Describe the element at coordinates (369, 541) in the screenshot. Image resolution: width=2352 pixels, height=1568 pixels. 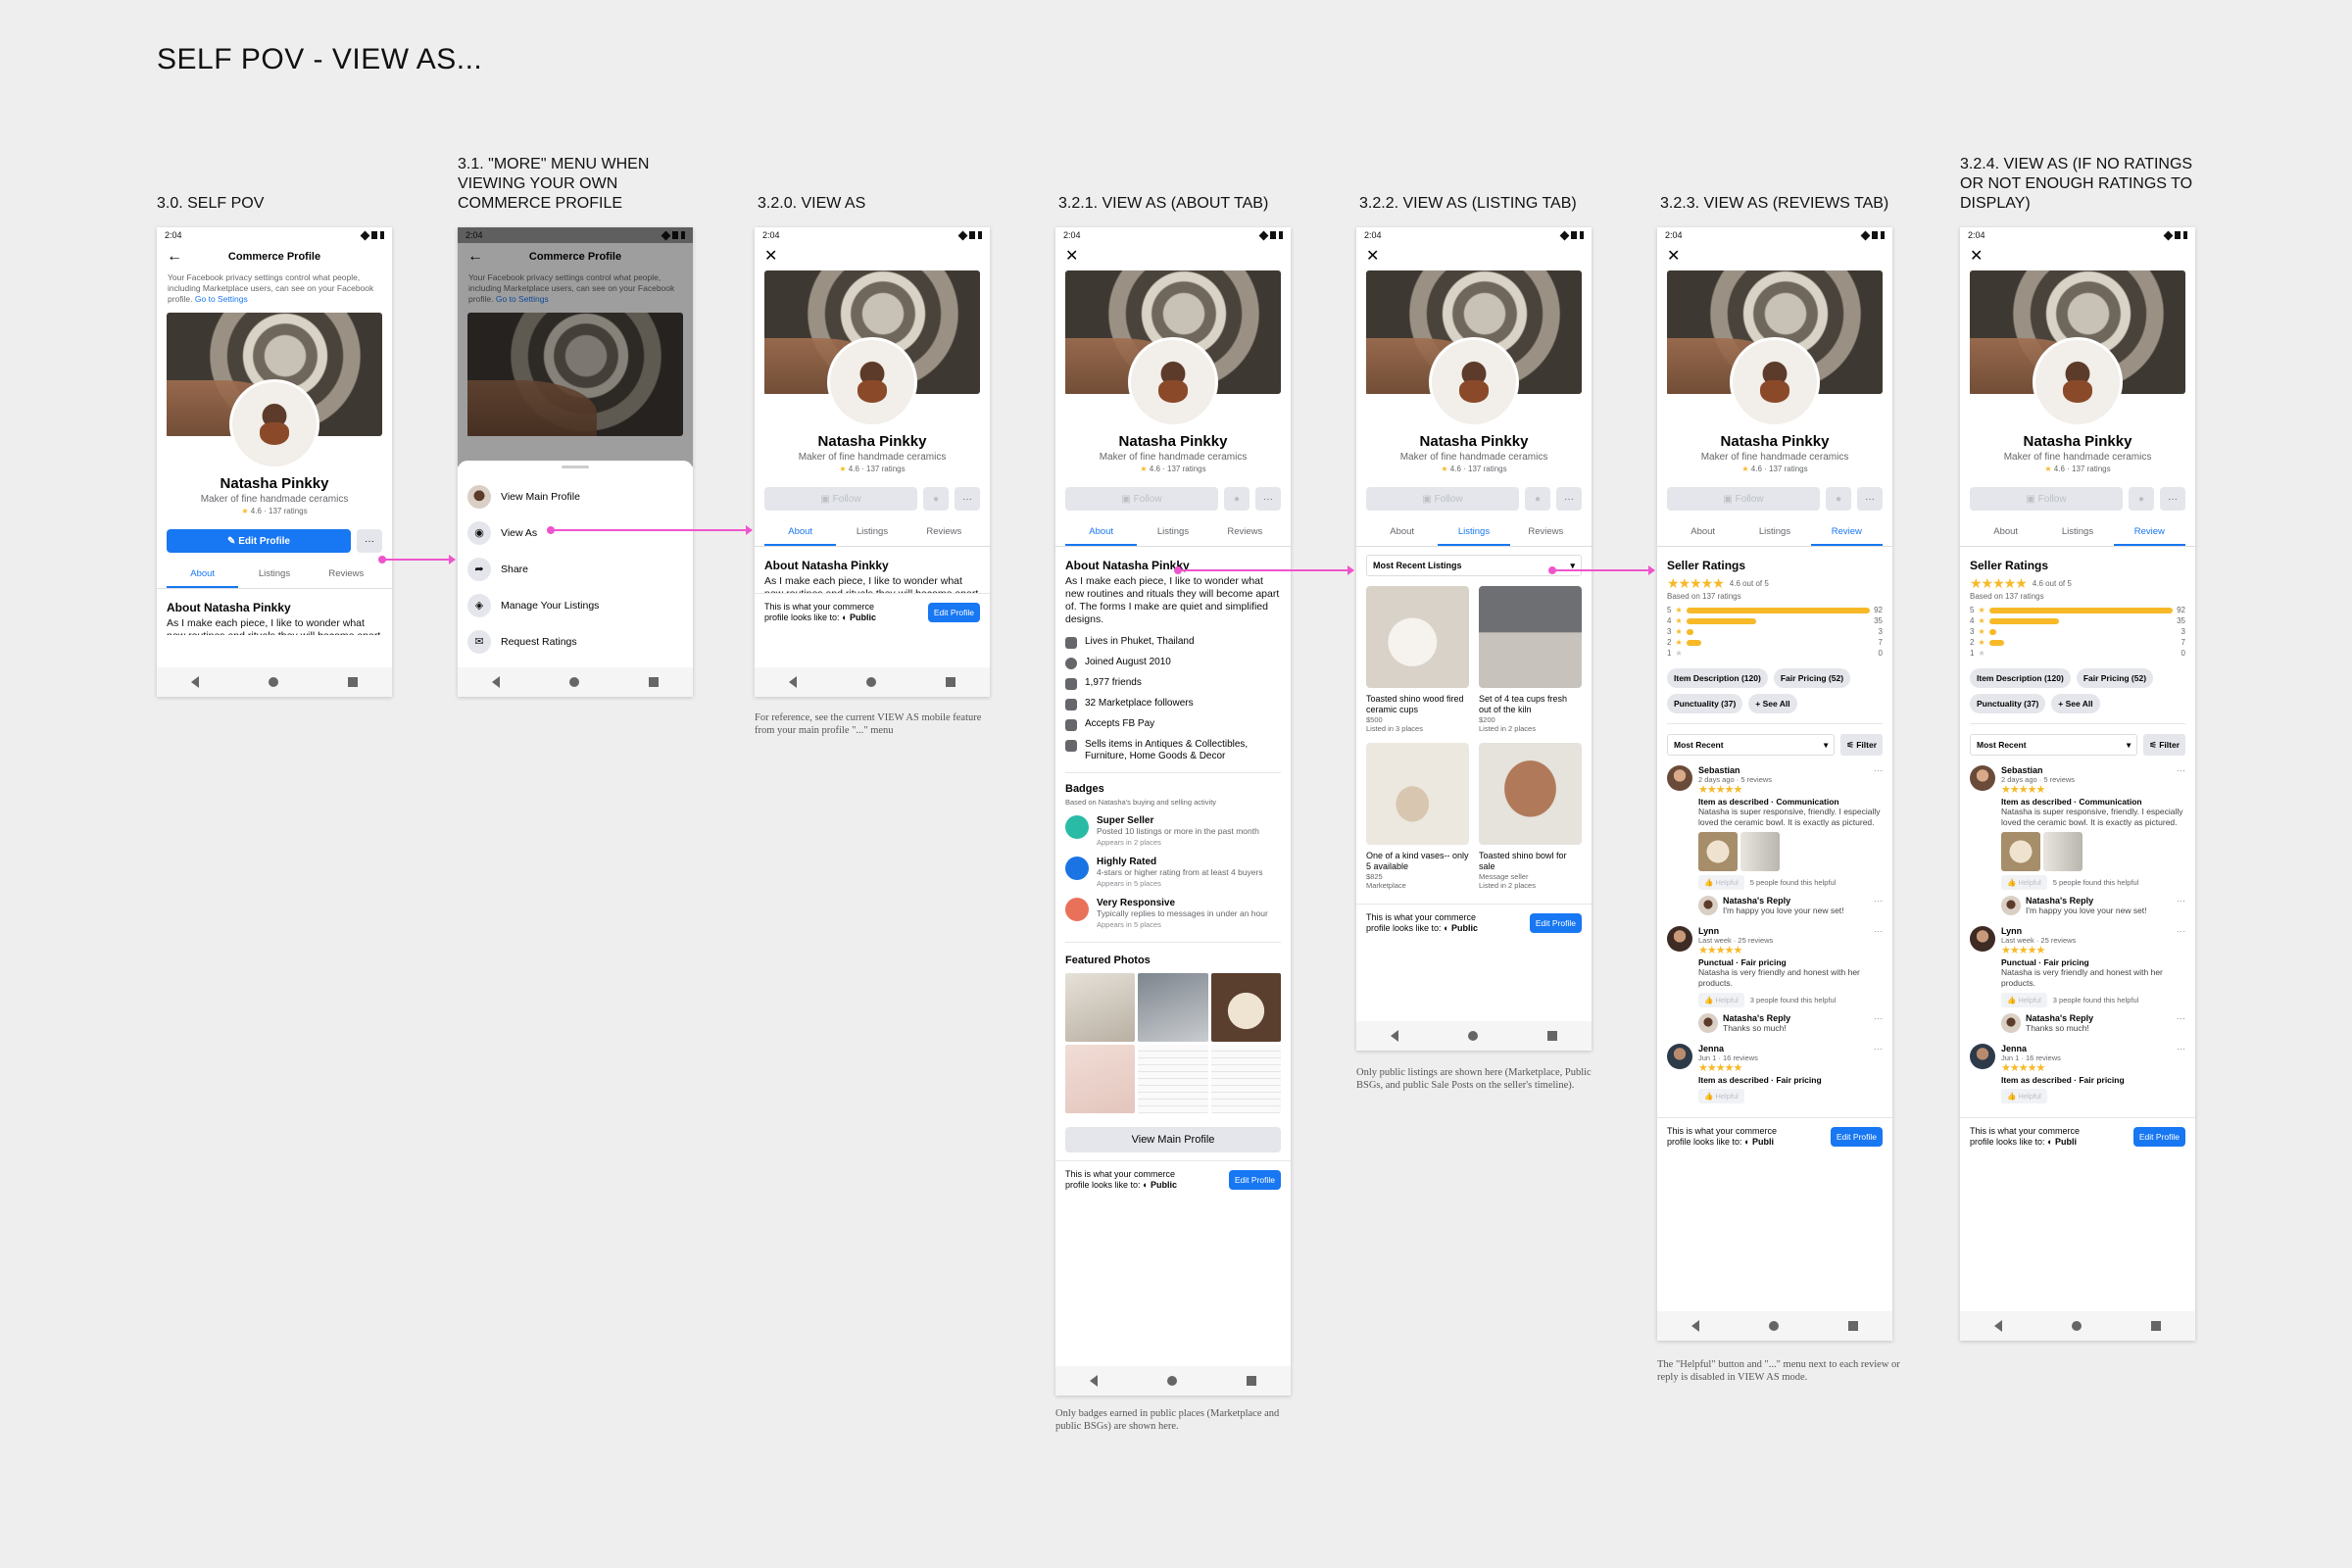
I see `more-button: ···` at that location.